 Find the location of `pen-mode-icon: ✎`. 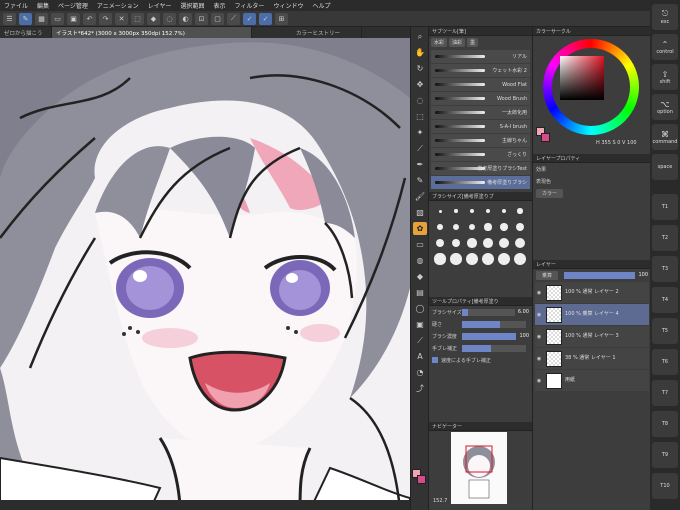

pen-mode-icon: ✎ is located at coordinates (25, 18).